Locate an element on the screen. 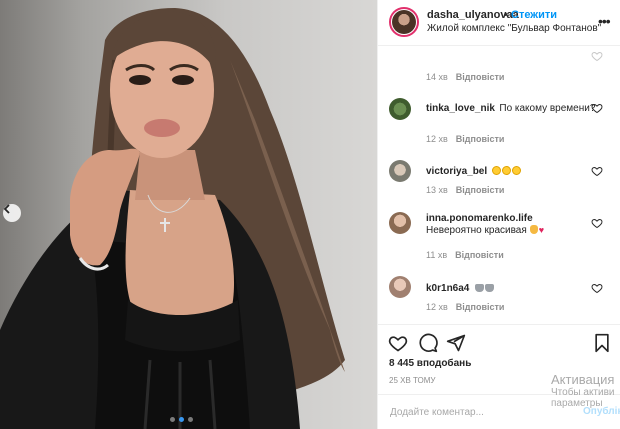 This screenshot has width=620, height=429. share-icon is located at coordinates (456, 343).